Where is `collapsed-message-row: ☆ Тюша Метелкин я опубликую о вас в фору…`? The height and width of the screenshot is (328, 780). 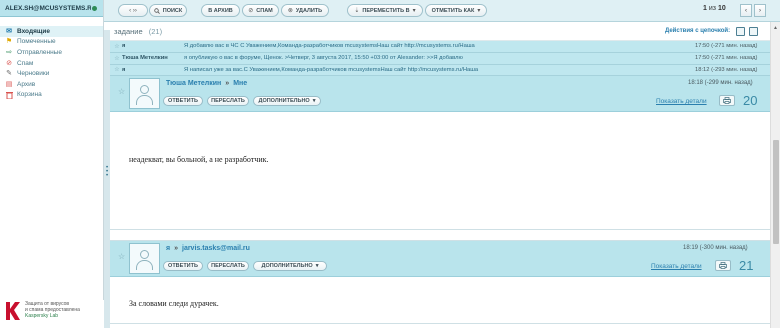
collapsed-message-row: ☆ Тюша Метелкин я опубликую о вас в фору… is located at coordinates (440, 58).